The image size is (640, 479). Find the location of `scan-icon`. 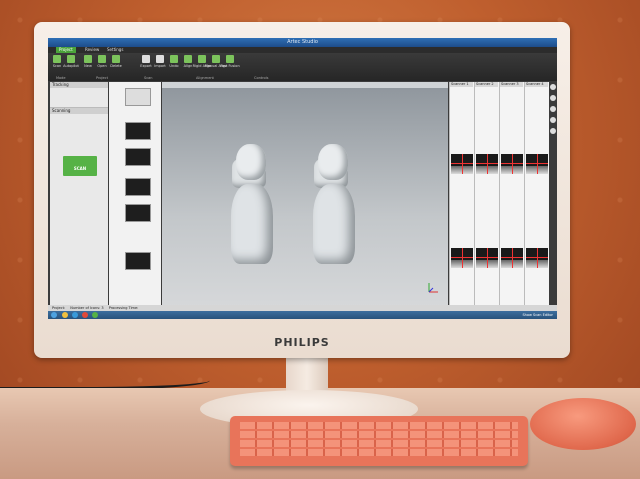

scan-icon is located at coordinates (57, 59).